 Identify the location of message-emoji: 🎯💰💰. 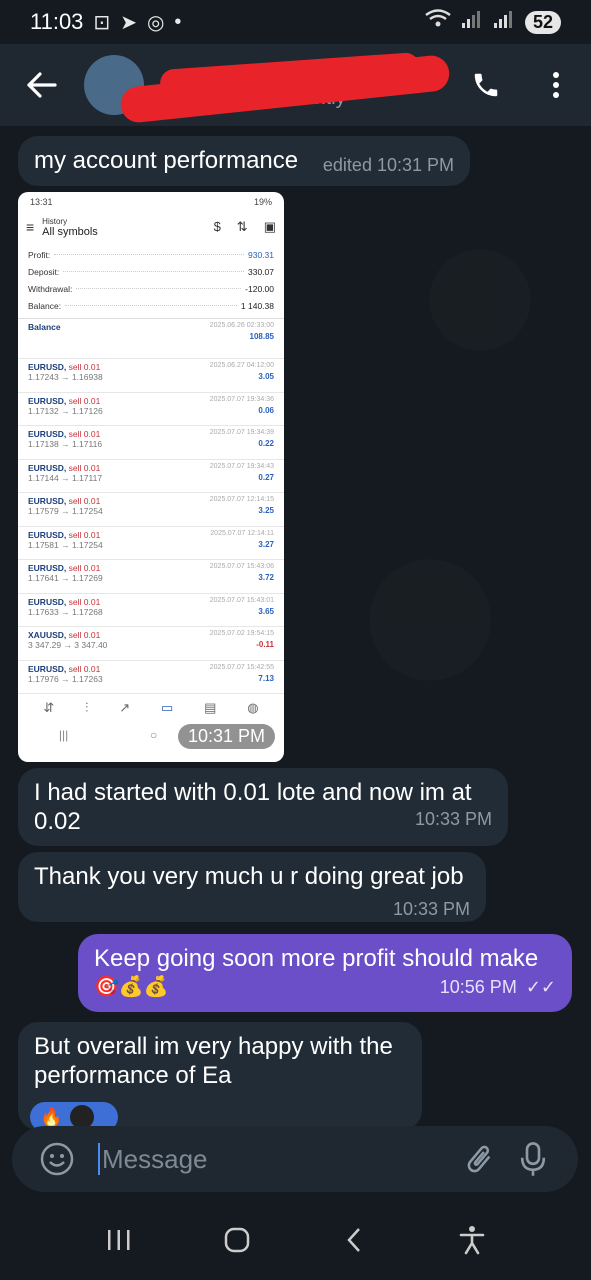
(131, 987).